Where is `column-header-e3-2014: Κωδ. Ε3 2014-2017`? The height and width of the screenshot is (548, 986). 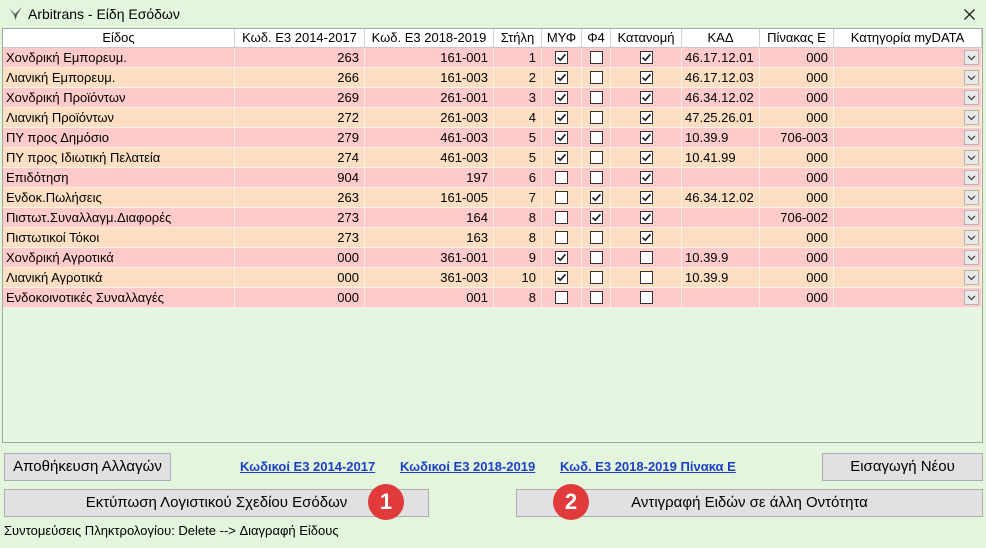 column-header-e3-2014: Κωδ. Ε3 2014-2017 is located at coordinates (300, 38).